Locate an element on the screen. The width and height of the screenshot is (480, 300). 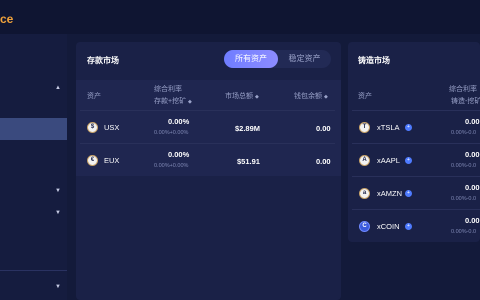
col-rate-header-bottom: 存款+挖矿 ◆ is located at coordinates (173, 101).